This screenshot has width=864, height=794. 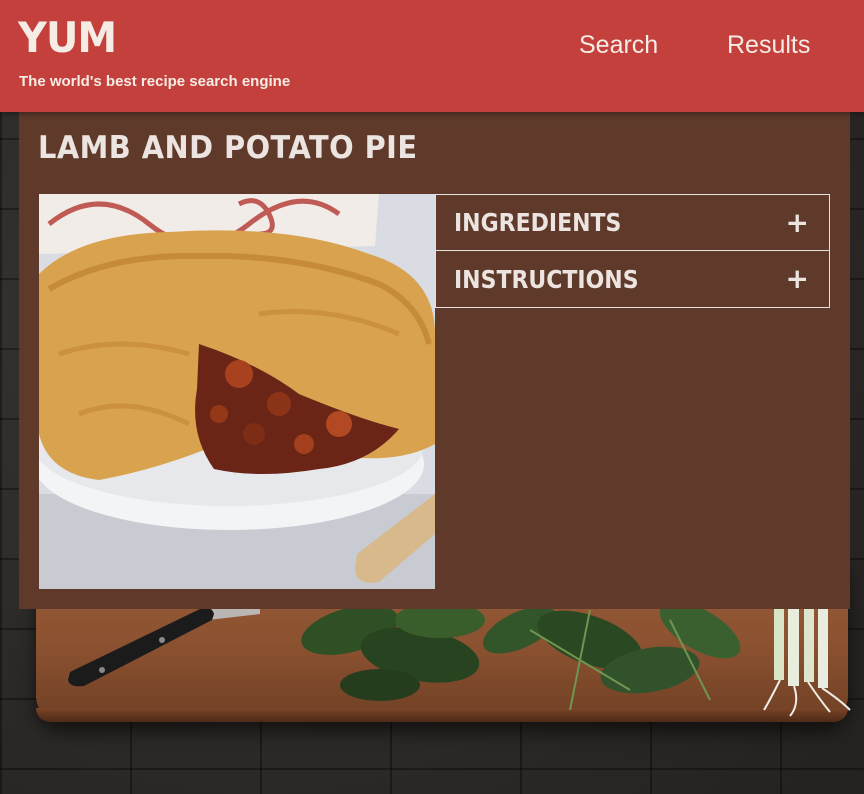 I want to click on spring-onions-image, so click(x=807, y=658).